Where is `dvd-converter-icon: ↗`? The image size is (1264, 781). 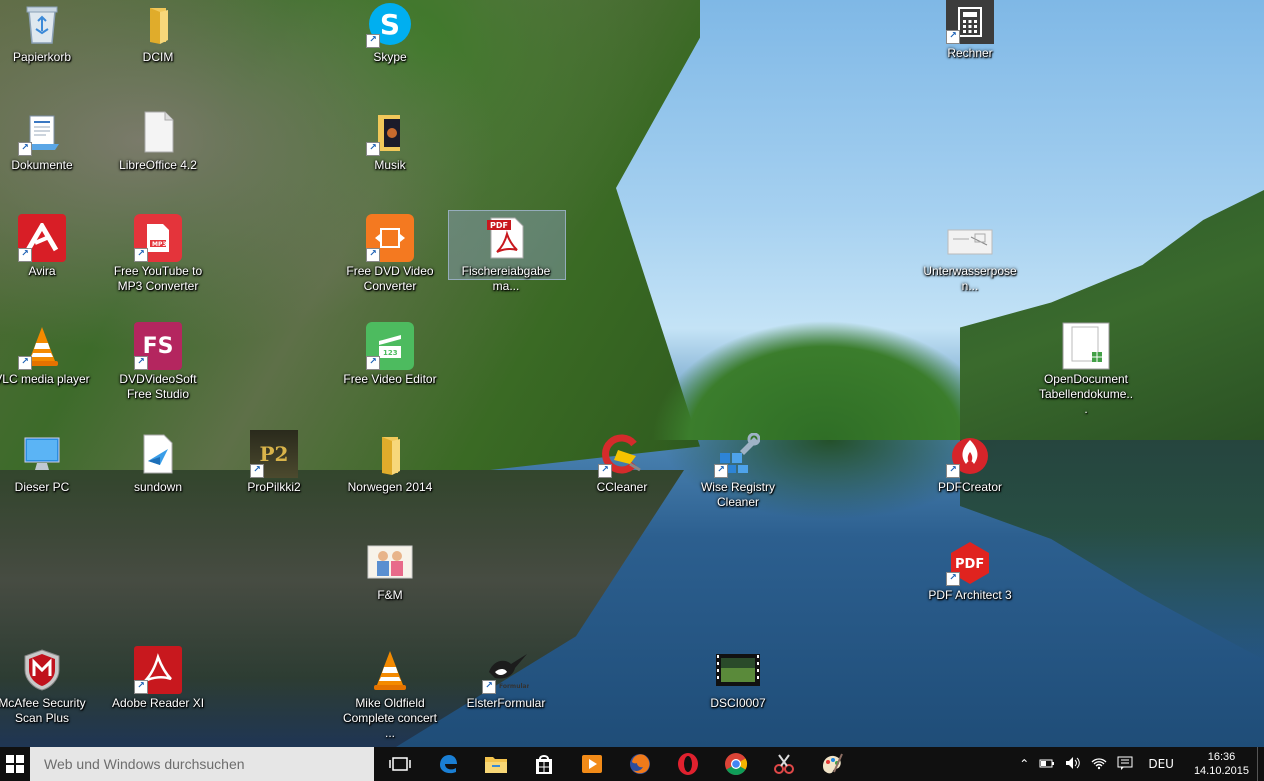 dvd-converter-icon: ↗ is located at coordinates (390, 238).